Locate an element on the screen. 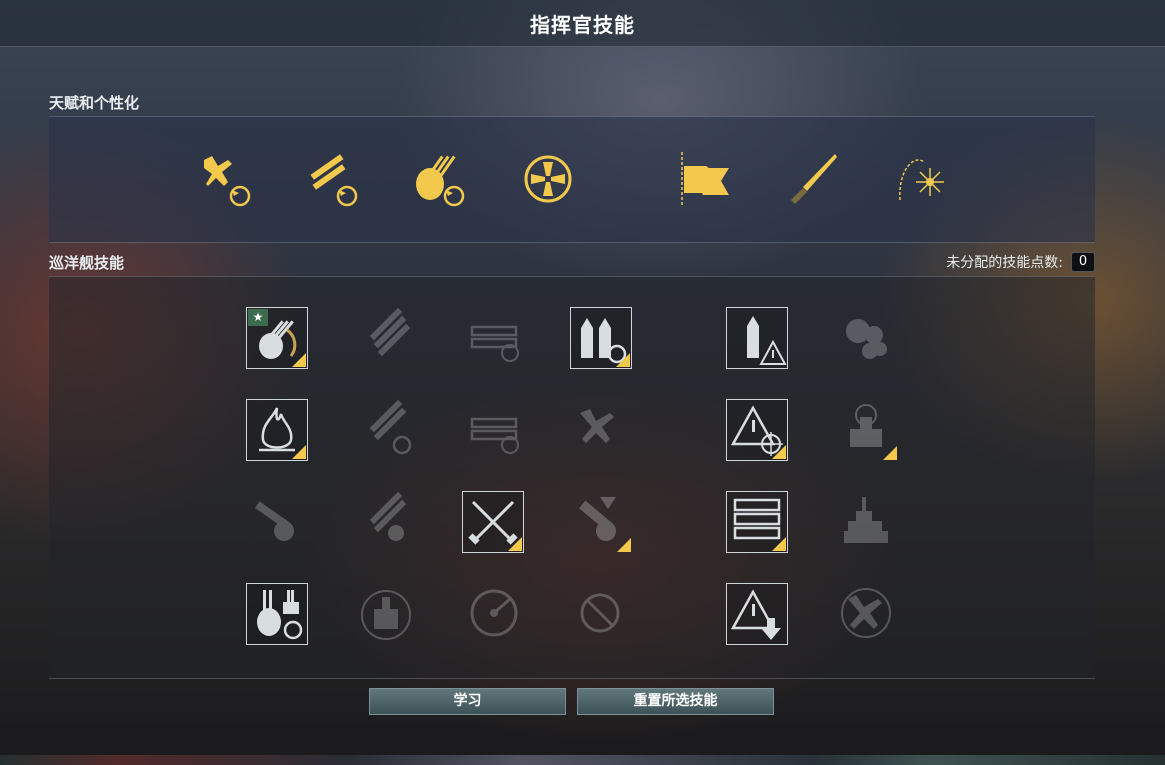  crosshair-emblem-icon is located at coordinates (548, 179).